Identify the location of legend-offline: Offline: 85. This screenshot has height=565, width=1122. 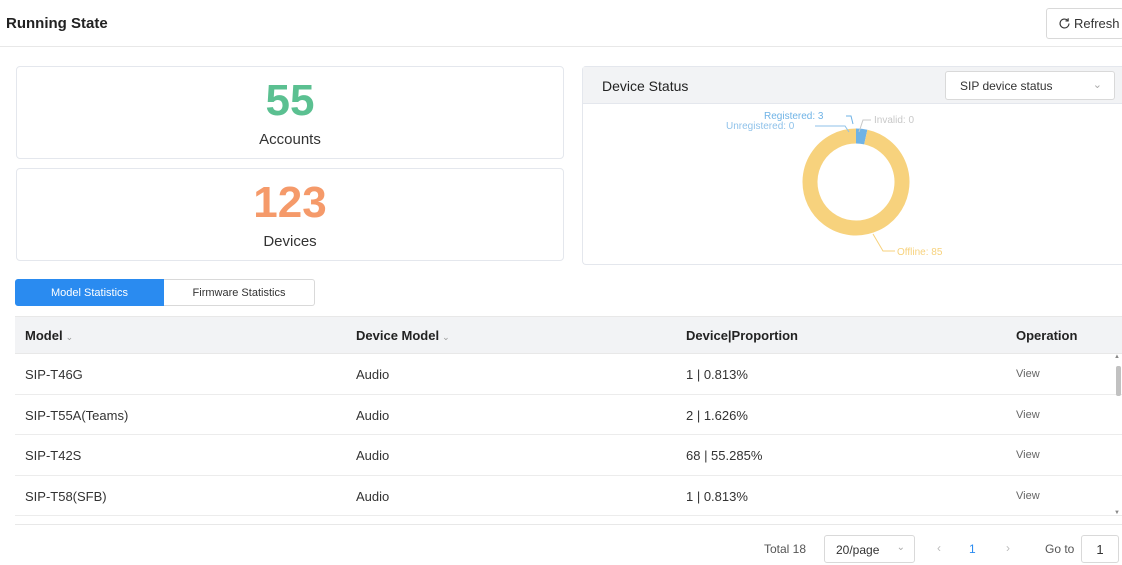
(920, 252).